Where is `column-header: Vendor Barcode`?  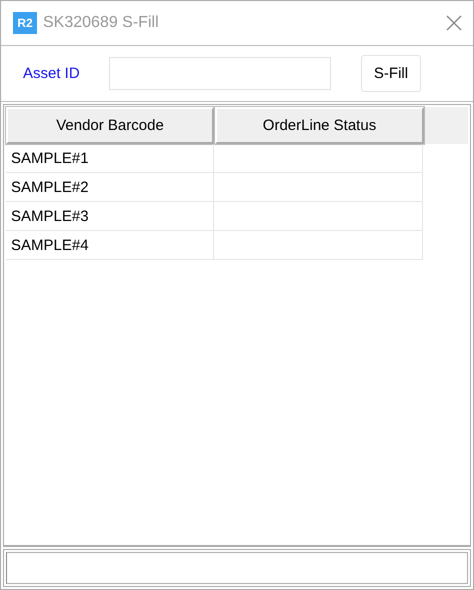 column-header: Vendor Barcode is located at coordinates (110, 125).